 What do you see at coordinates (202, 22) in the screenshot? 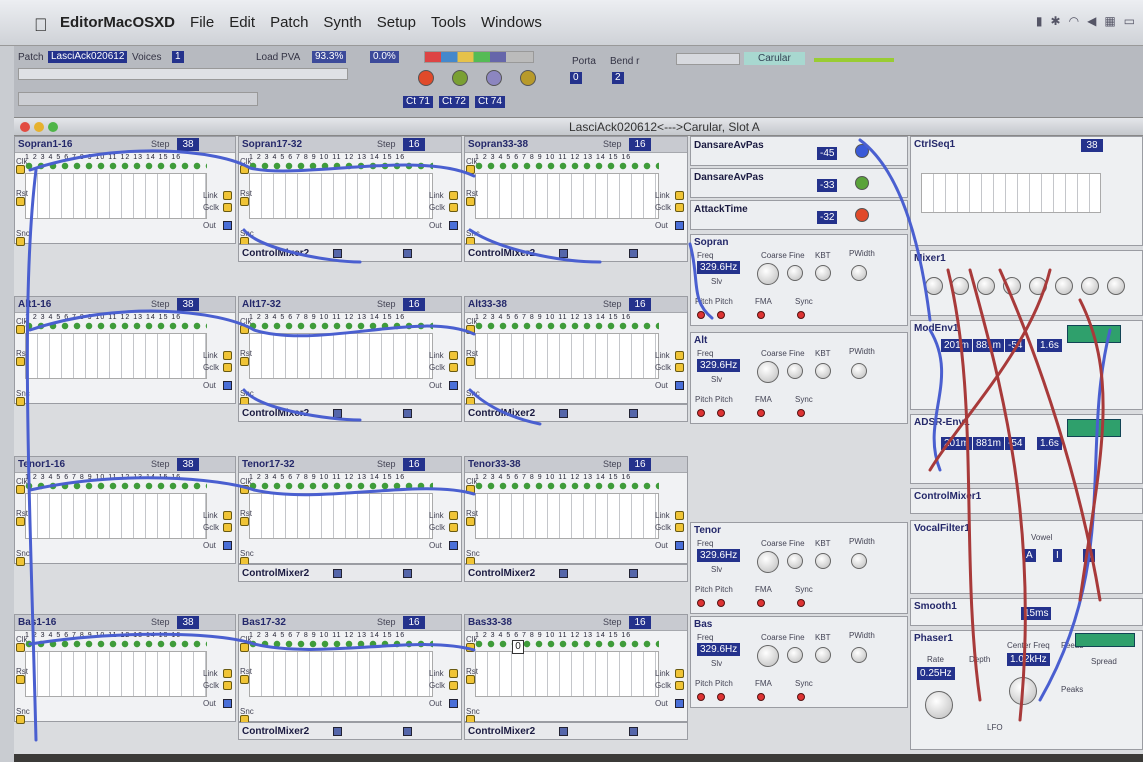
I see `menu-file: File` at bounding box center [202, 22].